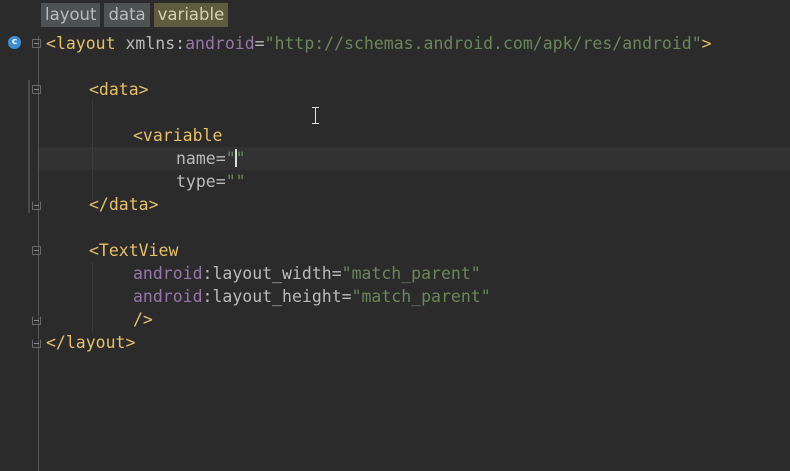 This screenshot has width=790, height=471. What do you see at coordinates (14, 42) in the screenshot?
I see `class-icon: c` at bounding box center [14, 42].